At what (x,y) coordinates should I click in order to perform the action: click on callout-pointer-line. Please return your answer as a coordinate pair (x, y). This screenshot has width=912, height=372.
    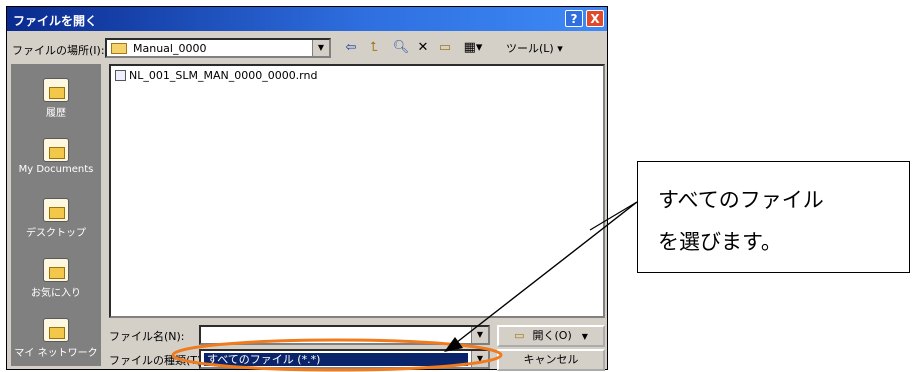
    Looking at the image, I should click on (613, 216).